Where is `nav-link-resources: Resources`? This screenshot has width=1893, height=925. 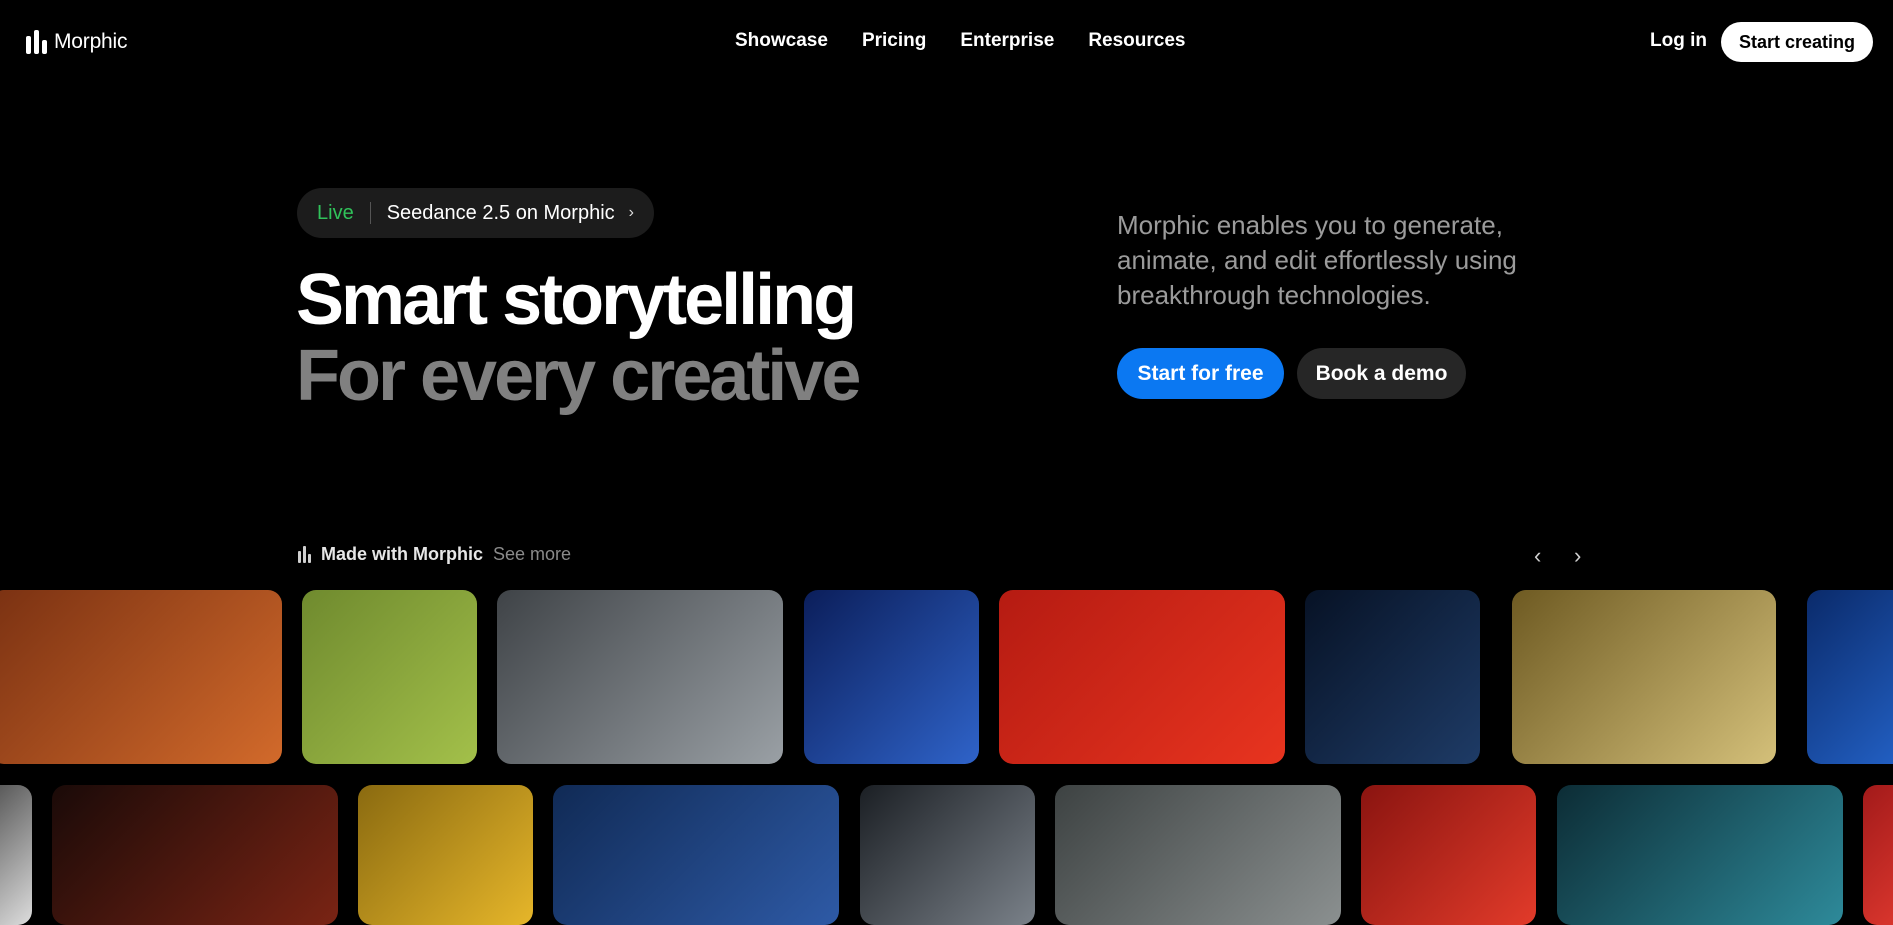
nav-link-resources: Resources is located at coordinates (1136, 41).